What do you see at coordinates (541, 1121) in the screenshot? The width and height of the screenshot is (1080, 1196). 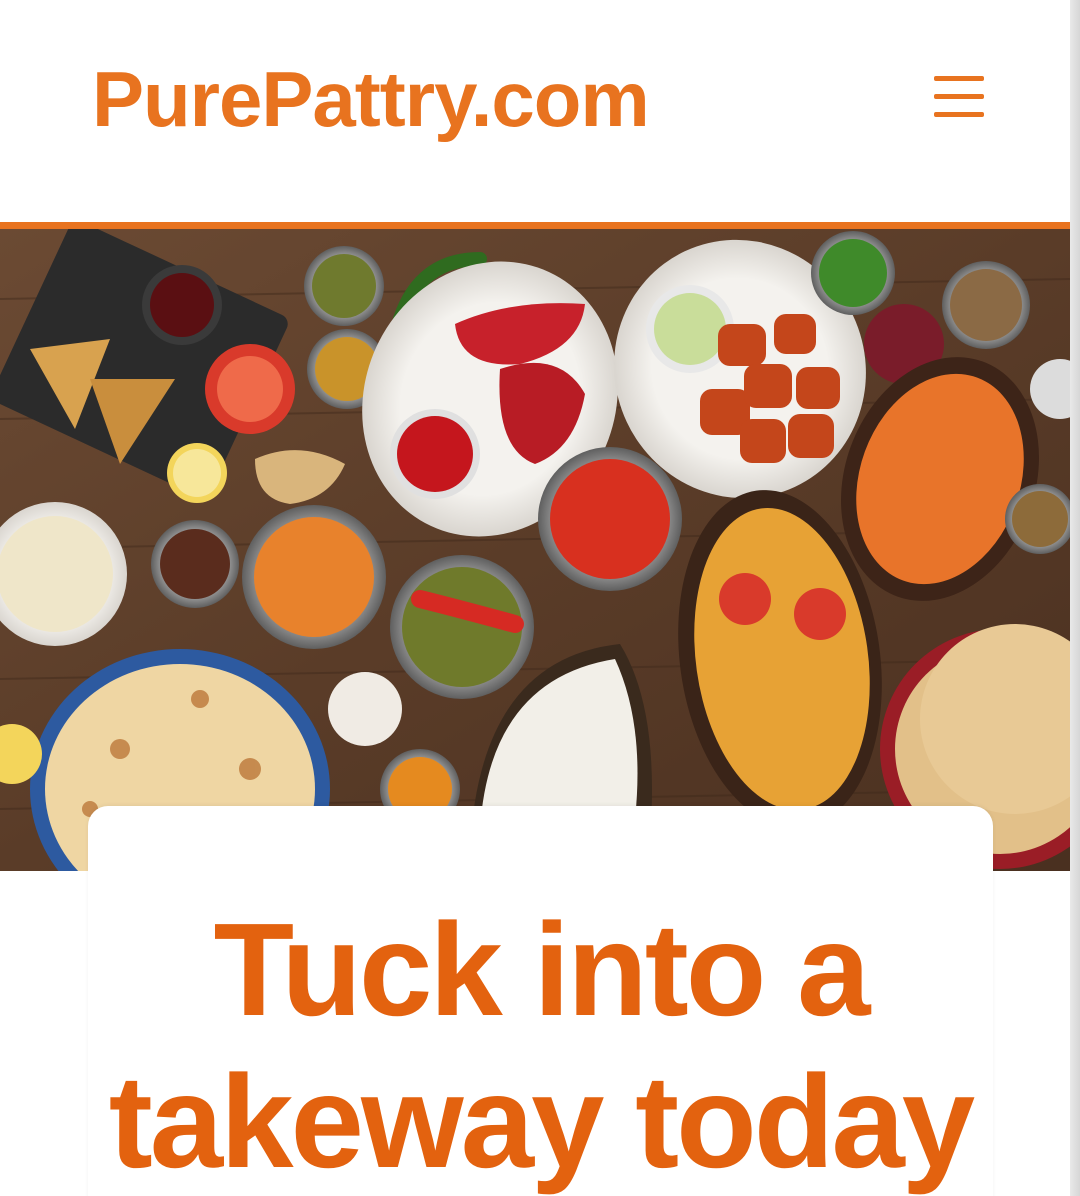 I see `headline-line-2: takeway today` at bounding box center [541, 1121].